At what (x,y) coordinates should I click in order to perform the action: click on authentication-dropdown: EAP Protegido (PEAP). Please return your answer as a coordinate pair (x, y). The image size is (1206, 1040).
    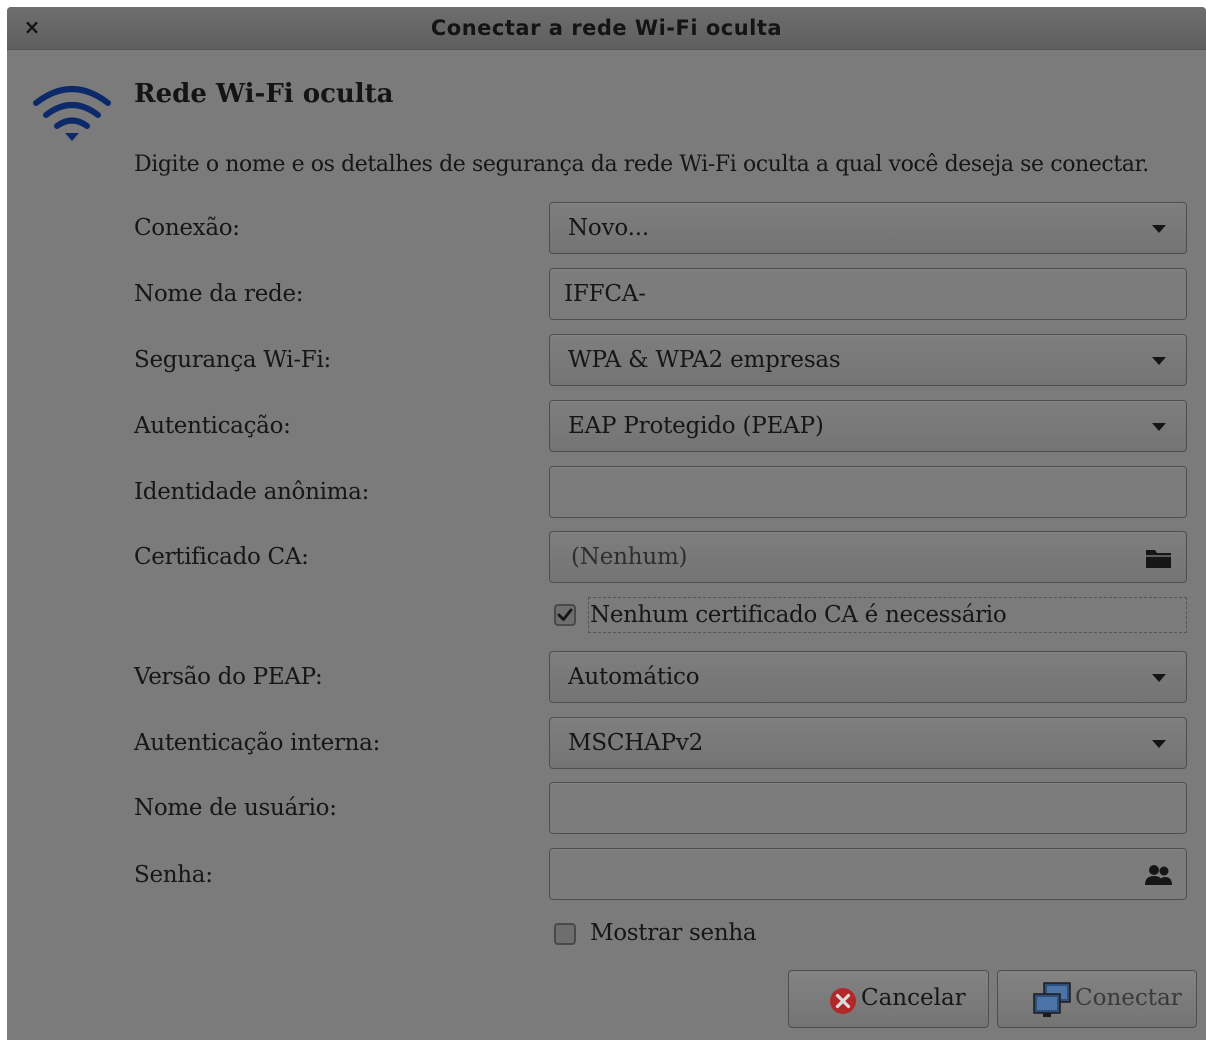
    Looking at the image, I should click on (868, 426).